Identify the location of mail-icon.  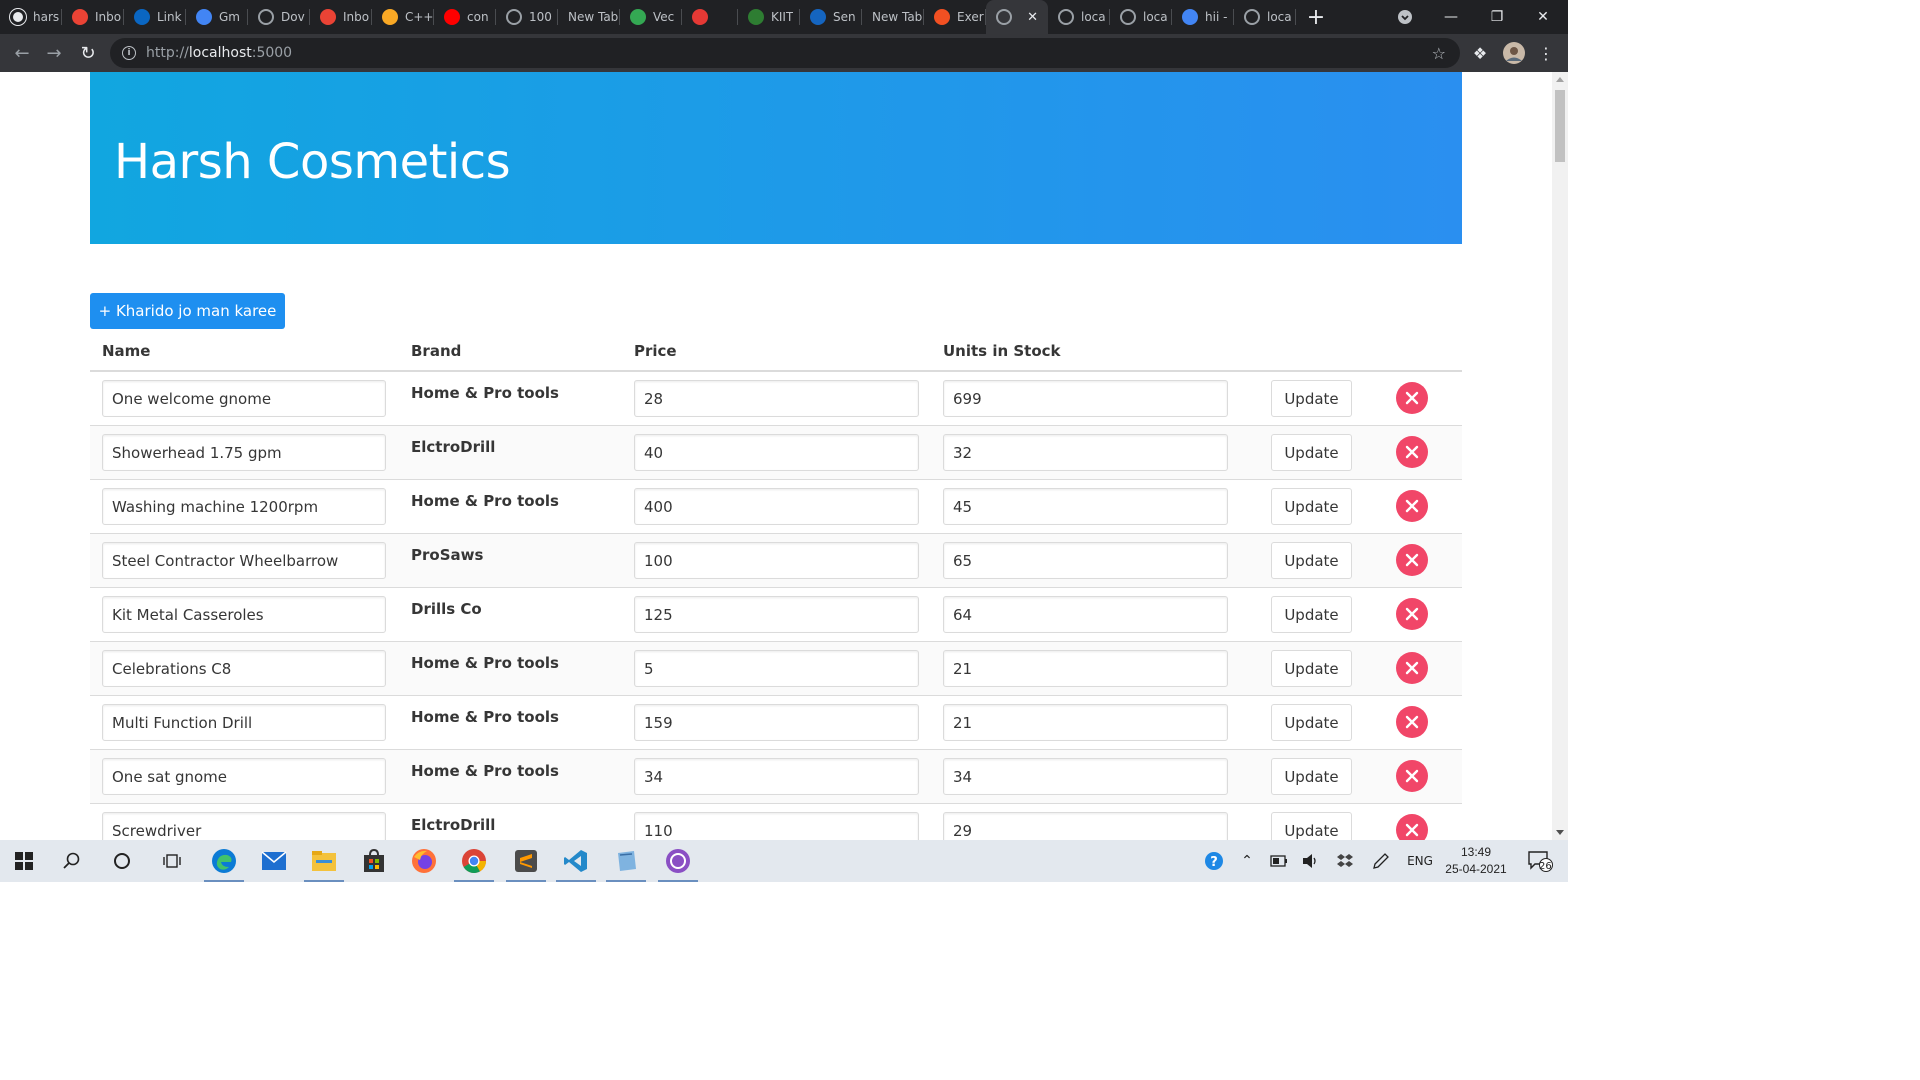
(274, 861).